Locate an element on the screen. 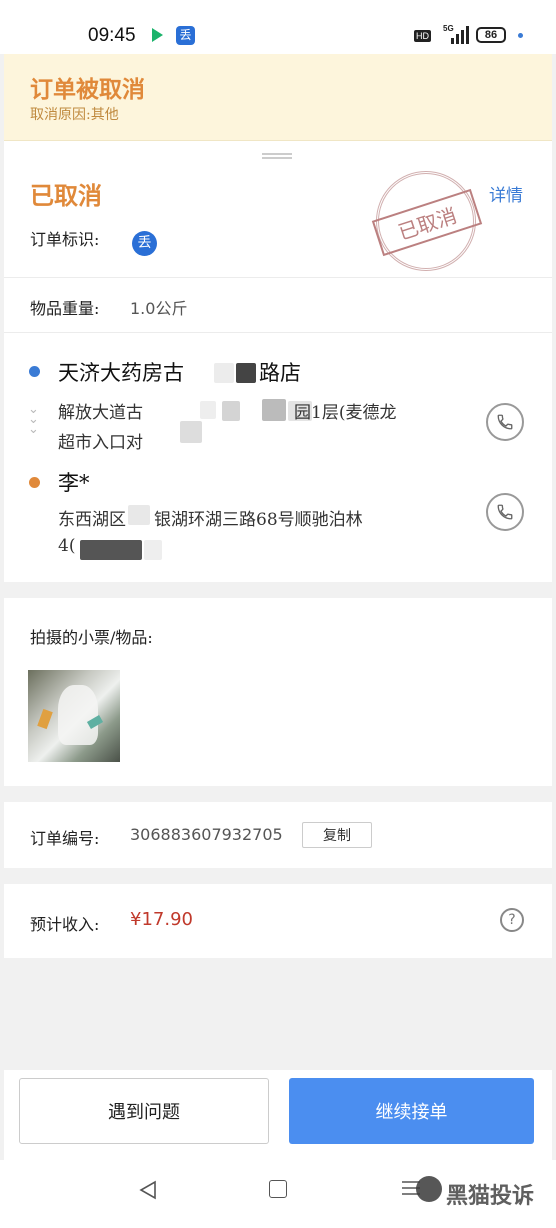 This screenshot has height=1228, width=556. cancelled-stamp: 已取消 is located at coordinates (427, 221).